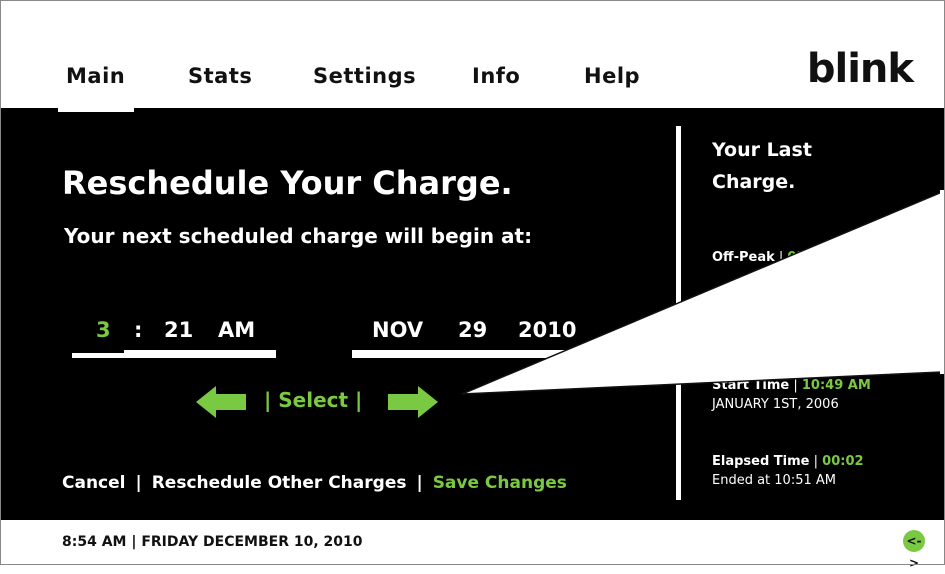 Image resolution: width=945 pixels, height=574 pixels. Describe the element at coordinates (103, 330) in the screenshot. I see `hour-value: 3` at that location.